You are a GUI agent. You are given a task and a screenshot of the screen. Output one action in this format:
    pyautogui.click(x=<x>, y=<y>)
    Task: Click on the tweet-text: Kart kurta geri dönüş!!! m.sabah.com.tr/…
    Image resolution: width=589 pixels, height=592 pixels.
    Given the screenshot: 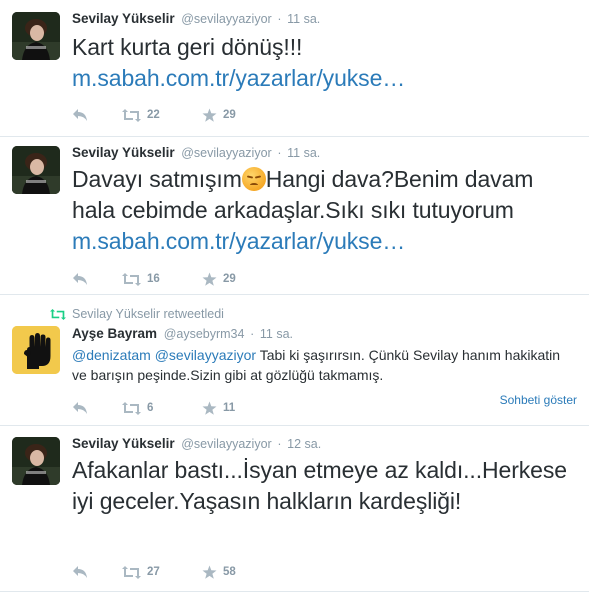 What is the action you would take?
    pyautogui.click(x=327, y=63)
    